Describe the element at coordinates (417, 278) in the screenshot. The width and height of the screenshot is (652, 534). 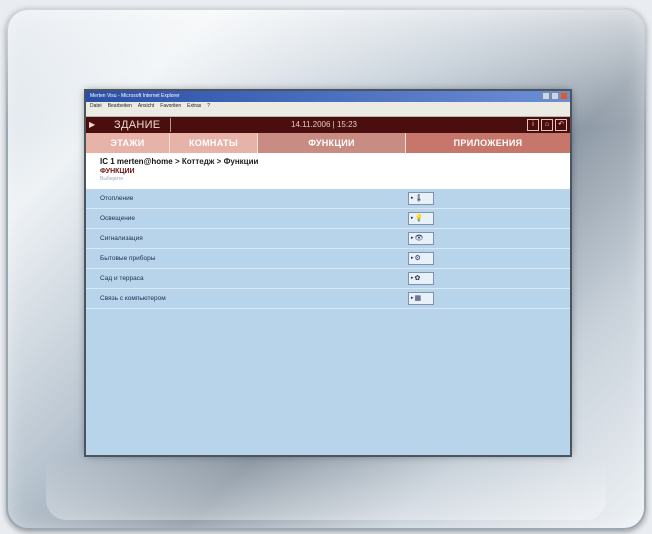
I see `garden-icon: ✿` at that location.